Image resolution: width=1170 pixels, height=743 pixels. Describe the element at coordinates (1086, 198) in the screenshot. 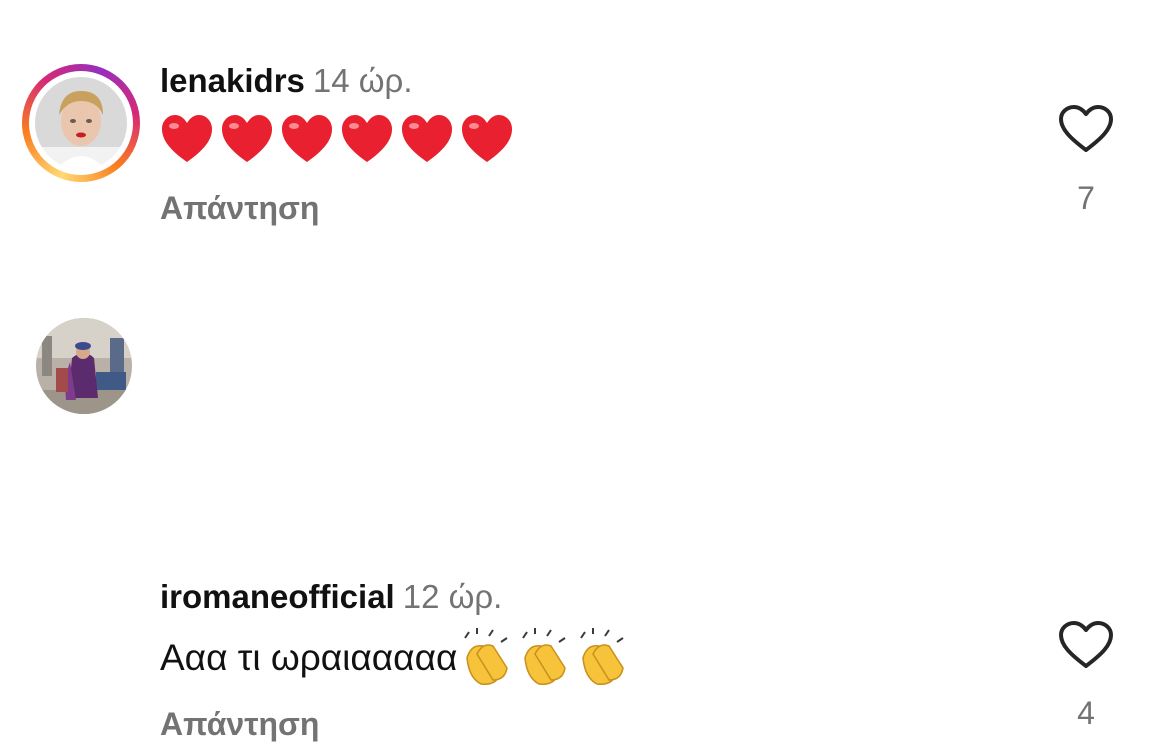

I see `like-count: 7` at that location.